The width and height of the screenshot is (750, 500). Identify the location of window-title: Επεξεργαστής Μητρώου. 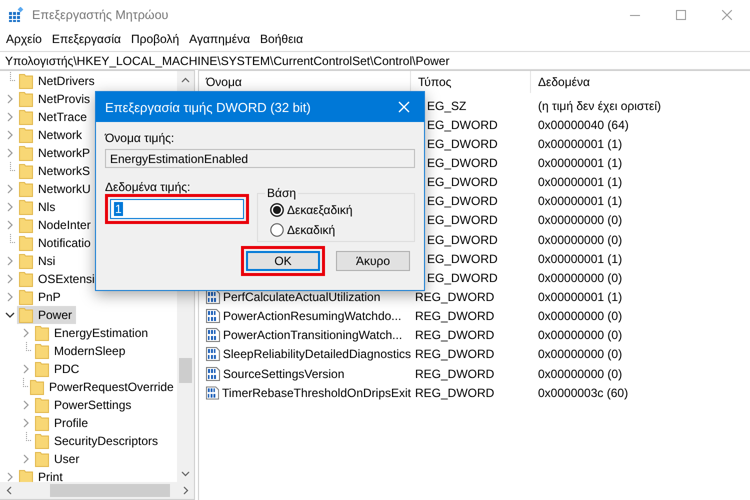
(101, 15).